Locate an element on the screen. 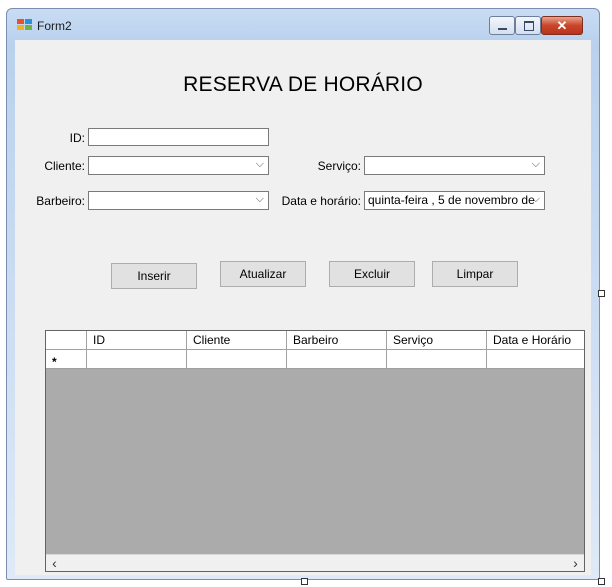 The height and width of the screenshot is (587, 612). column-header-id: ID is located at coordinates (137, 340).